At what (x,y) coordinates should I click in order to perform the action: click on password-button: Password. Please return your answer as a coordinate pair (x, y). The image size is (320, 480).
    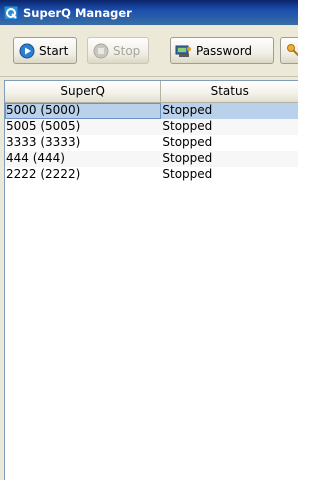
    Looking at the image, I should click on (222, 50).